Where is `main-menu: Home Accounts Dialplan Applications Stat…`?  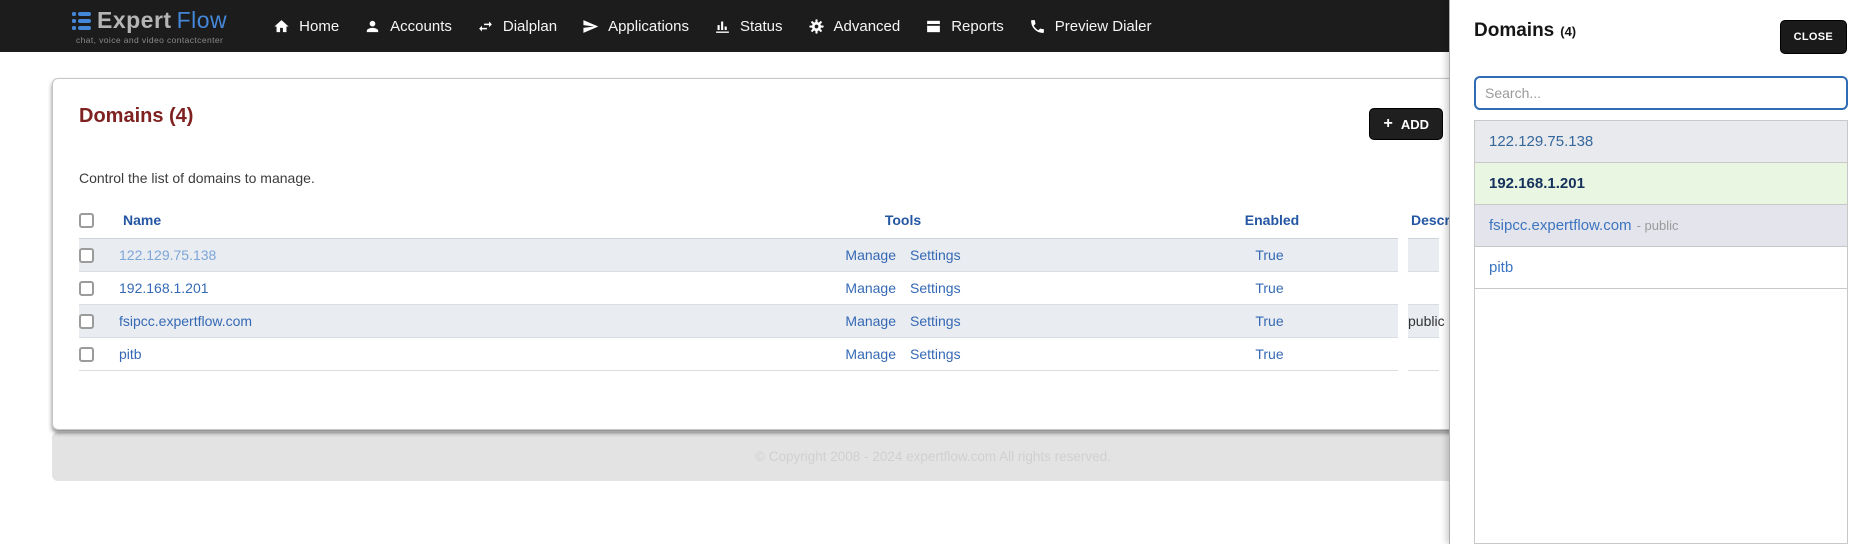
main-menu: Home Accounts Dialplan Applications Stat… is located at coordinates (712, 26).